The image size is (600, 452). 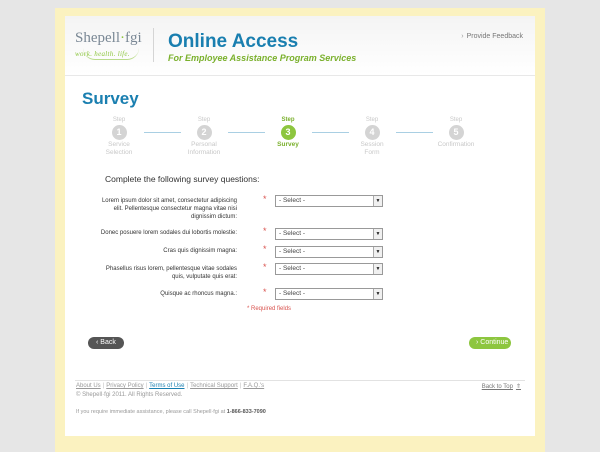 What do you see at coordinates (166, 386) in the screenshot?
I see `footer-link-terms-of-use: Terms of Use` at bounding box center [166, 386].